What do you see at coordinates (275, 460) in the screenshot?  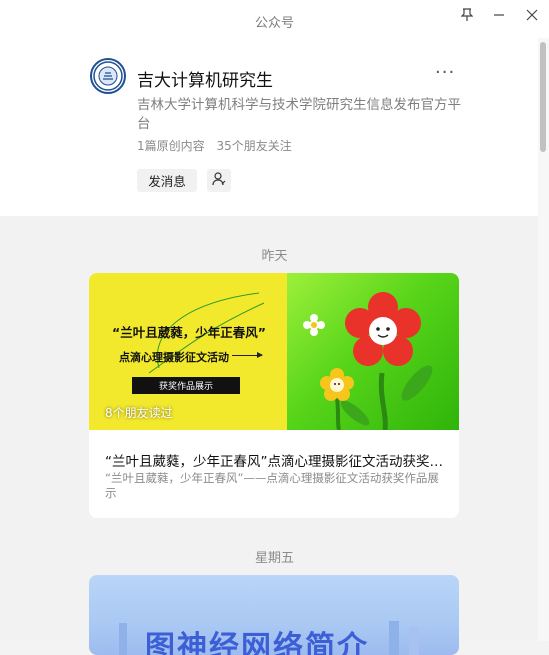 I see `article-title: “兰叶且葳蕤，少年正春风”点滴心理摄影征文活动获奖作品展示` at bounding box center [275, 460].